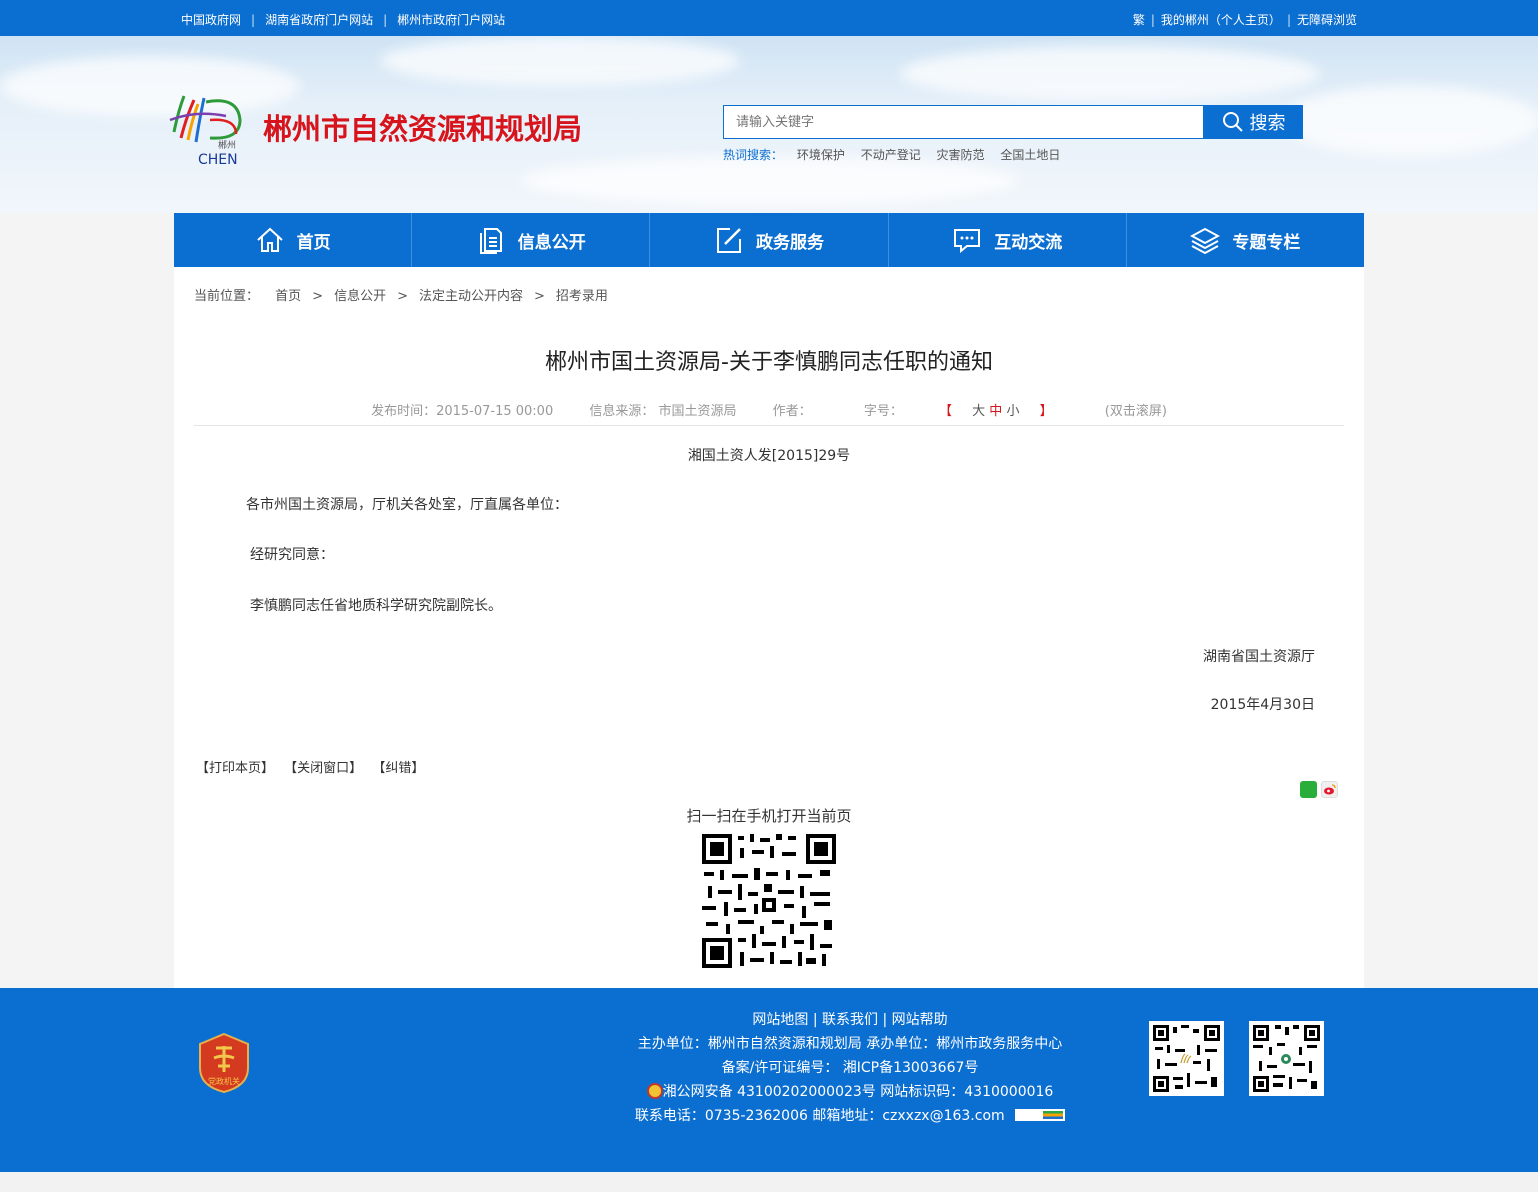 The height and width of the screenshot is (1192, 1538). What do you see at coordinates (753, 155) in the screenshot?
I see `hot-words-label: 热词搜索：` at bounding box center [753, 155].